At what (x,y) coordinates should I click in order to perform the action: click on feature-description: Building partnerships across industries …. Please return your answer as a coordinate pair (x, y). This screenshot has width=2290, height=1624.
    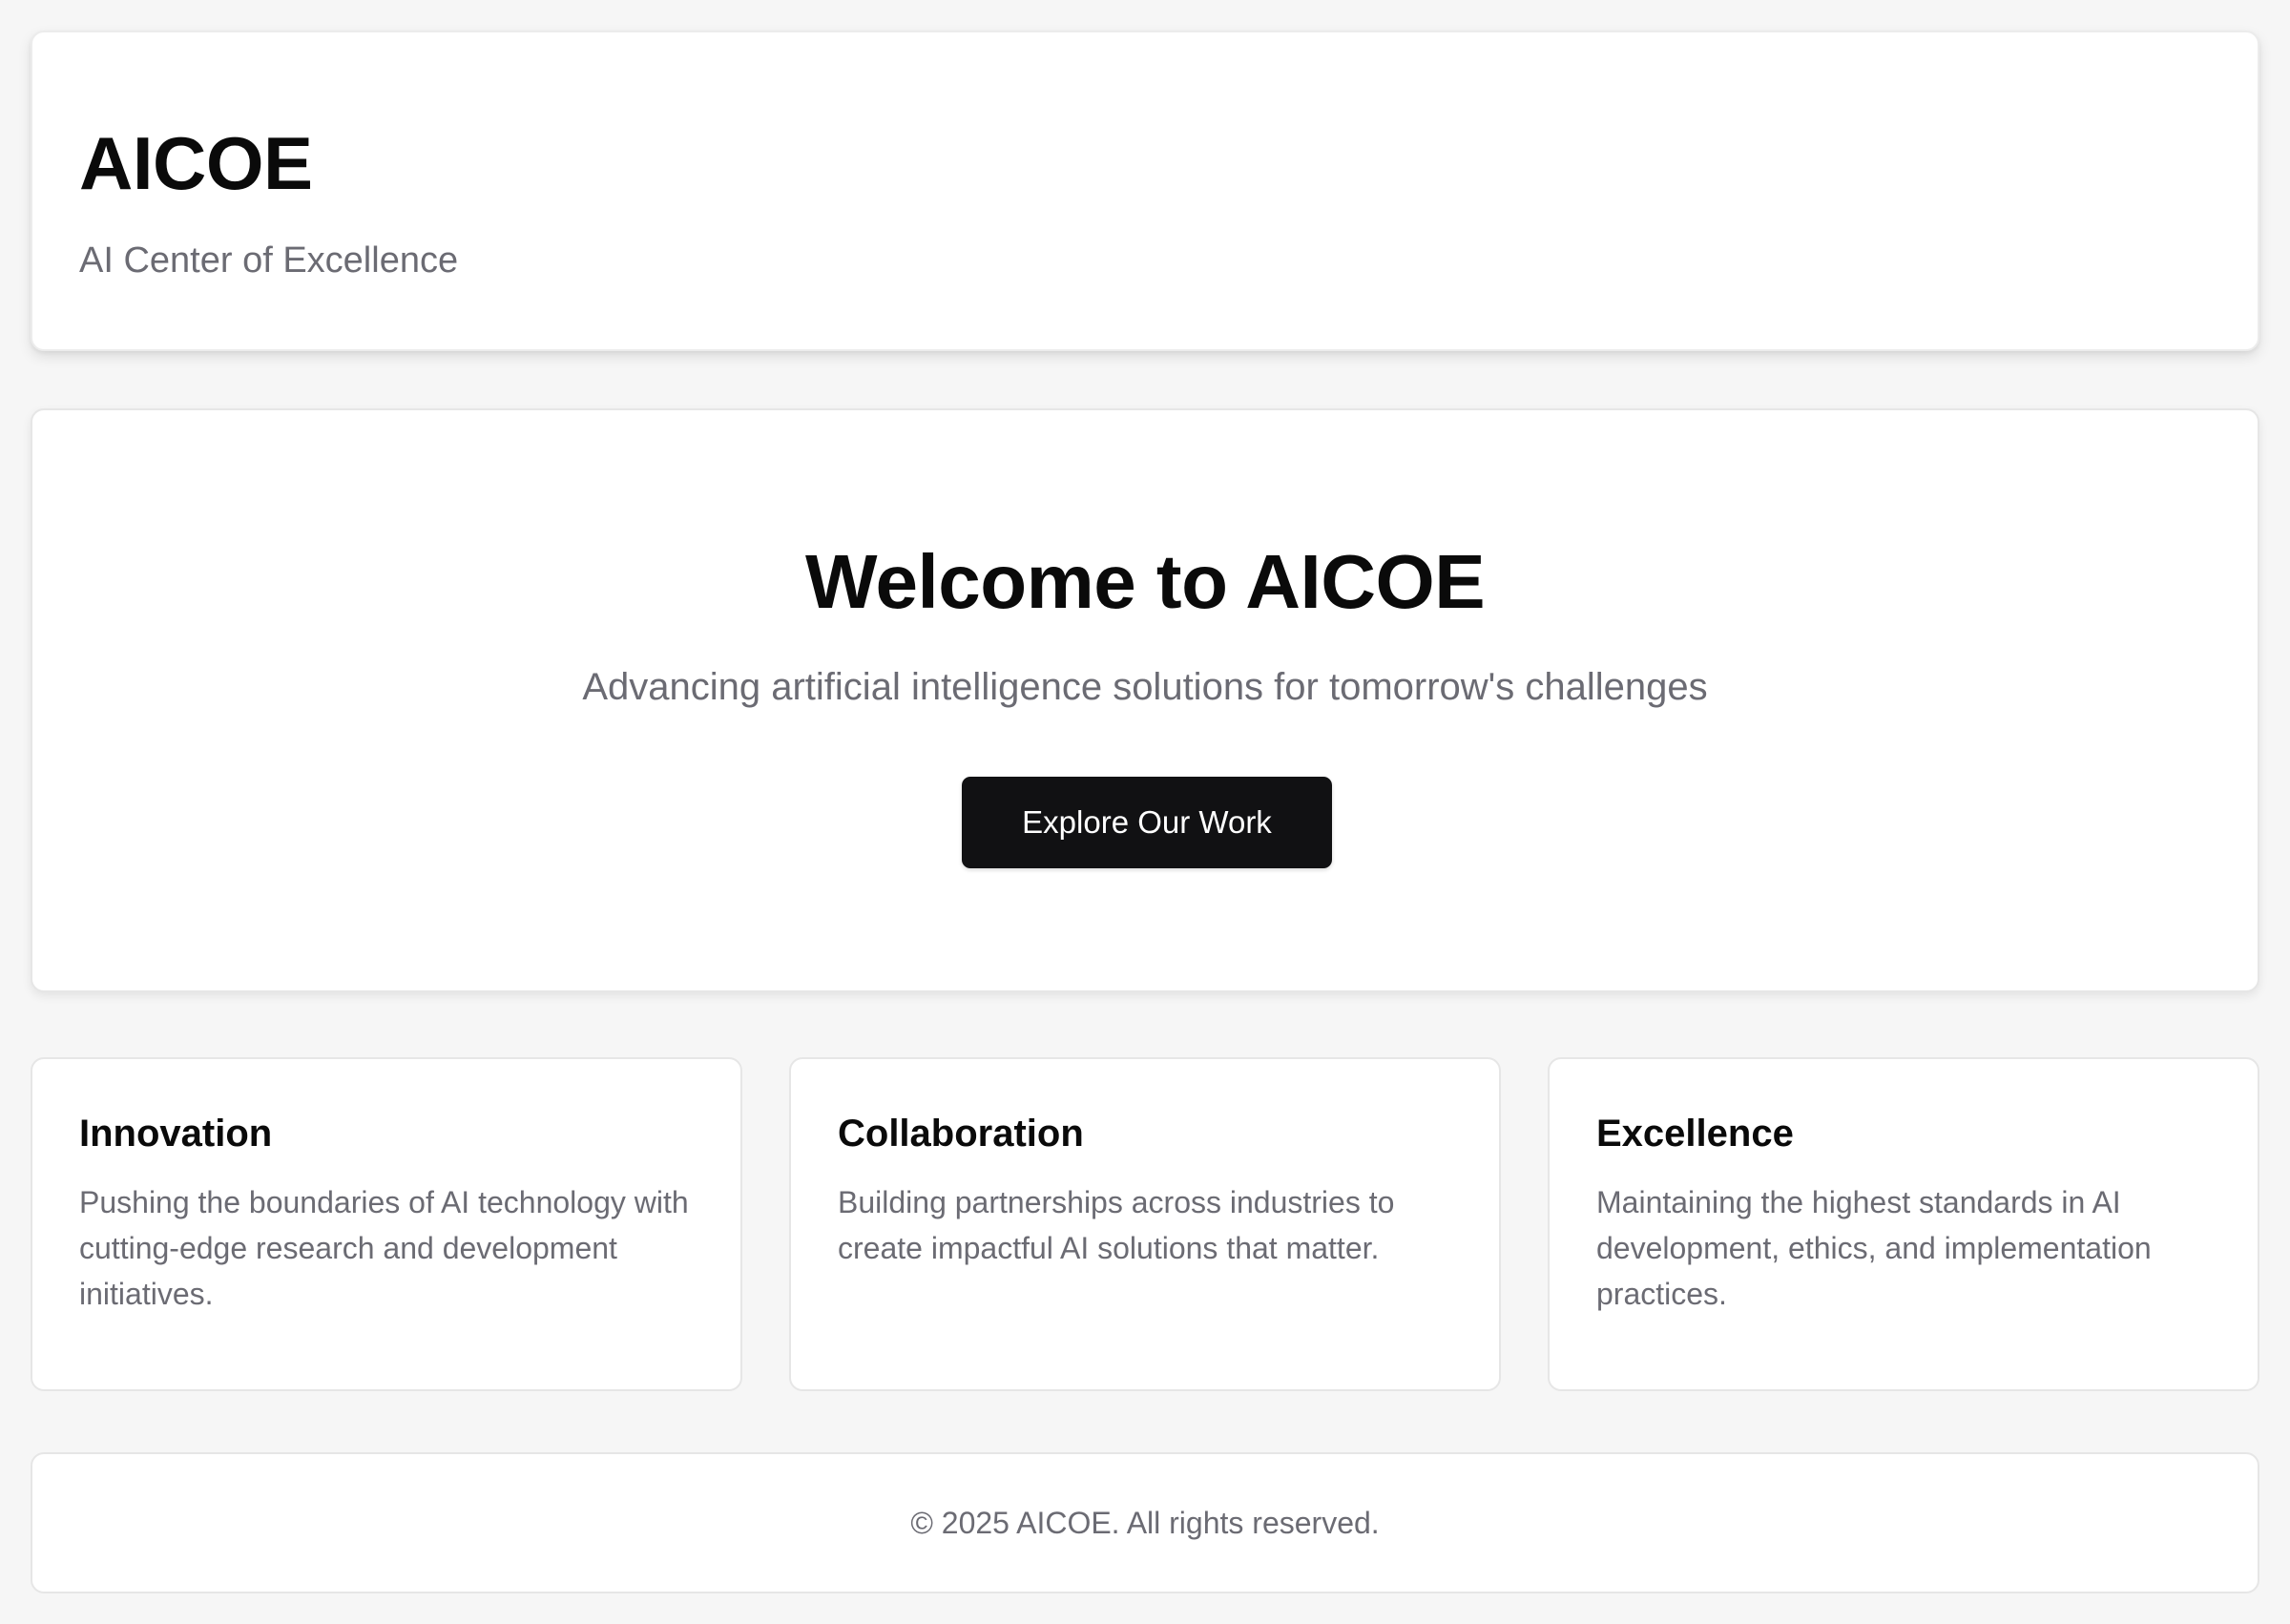
    Looking at the image, I should click on (1116, 1225).